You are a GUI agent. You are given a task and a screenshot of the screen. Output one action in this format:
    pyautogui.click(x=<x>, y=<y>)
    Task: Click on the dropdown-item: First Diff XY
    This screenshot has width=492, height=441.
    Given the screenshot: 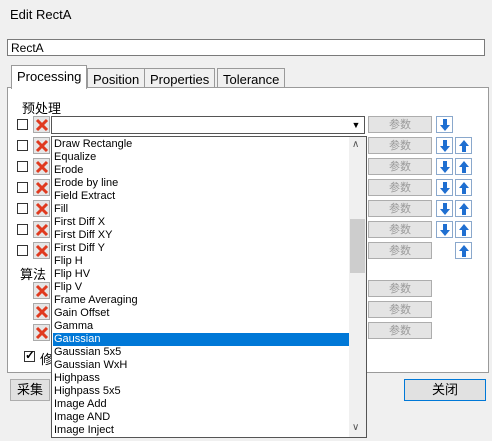 What is the action you would take?
    pyautogui.click(x=202, y=235)
    